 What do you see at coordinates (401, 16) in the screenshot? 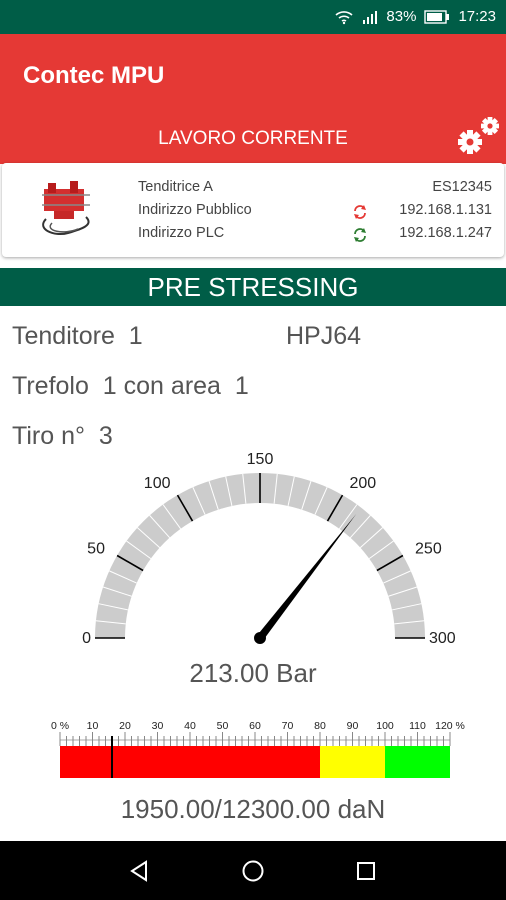
I see `battery-percent: 83%` at bounding box center [401, 16].